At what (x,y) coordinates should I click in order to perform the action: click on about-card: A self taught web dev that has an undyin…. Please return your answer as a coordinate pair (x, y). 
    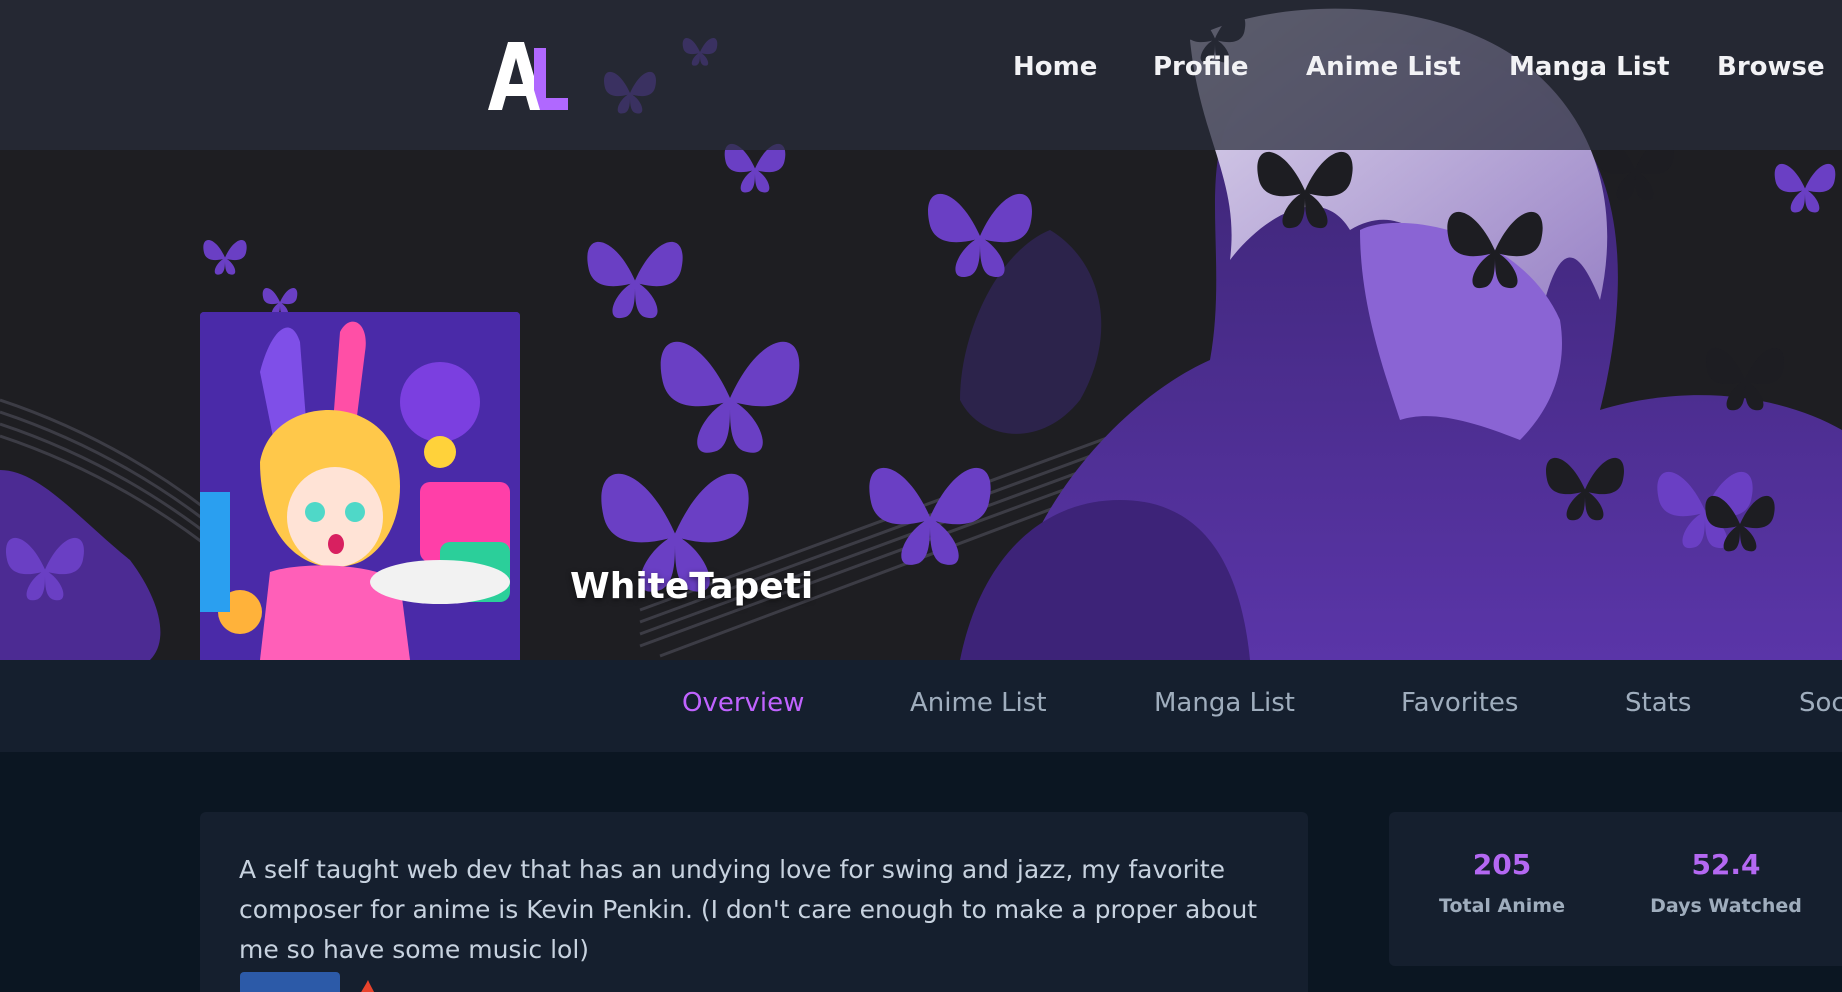
    Looking at the image, I should click on (754, 902).